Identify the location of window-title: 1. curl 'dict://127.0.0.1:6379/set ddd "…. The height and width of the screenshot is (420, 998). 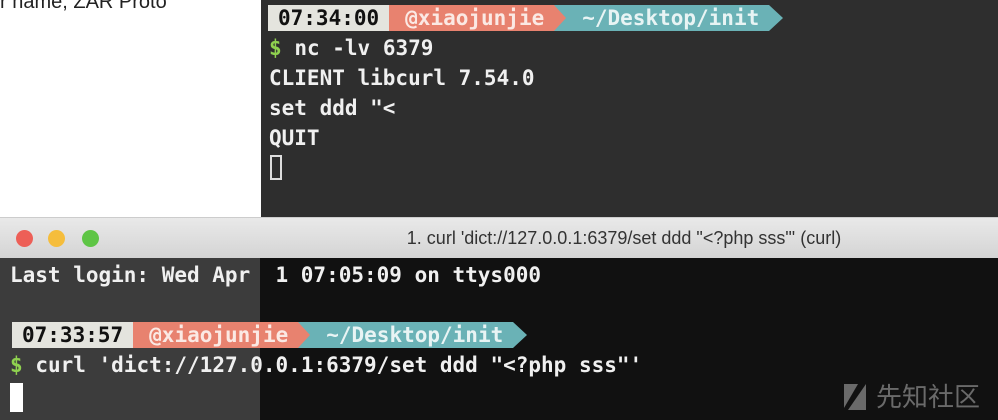
(624, 238).